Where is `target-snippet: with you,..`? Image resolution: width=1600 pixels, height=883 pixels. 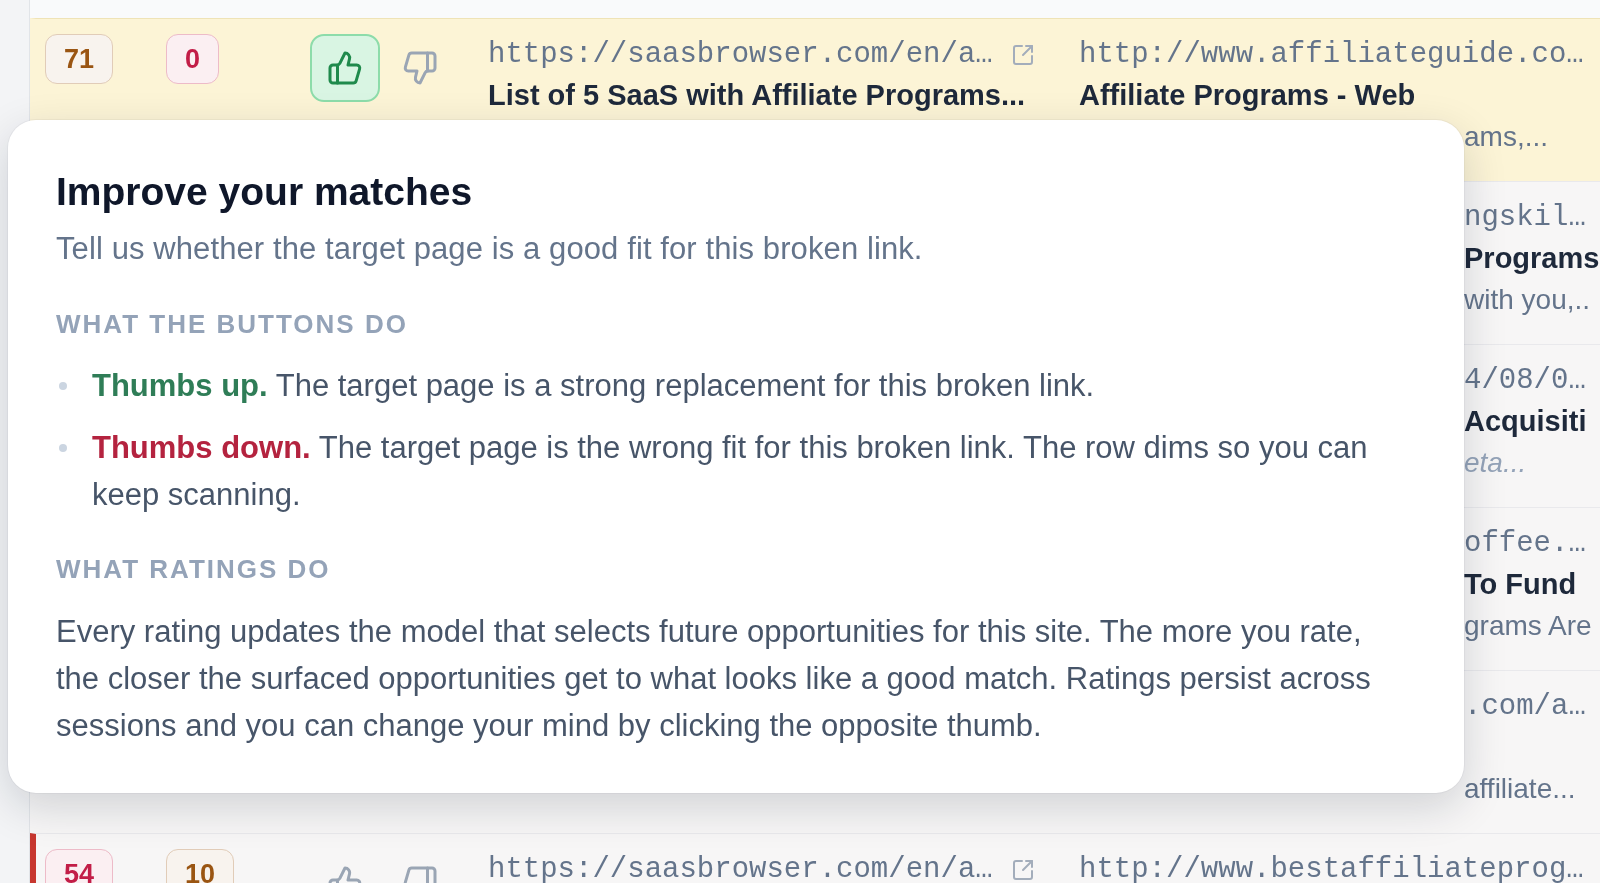 target-snippet: with you,.. is located at coordinates (1527, 300).